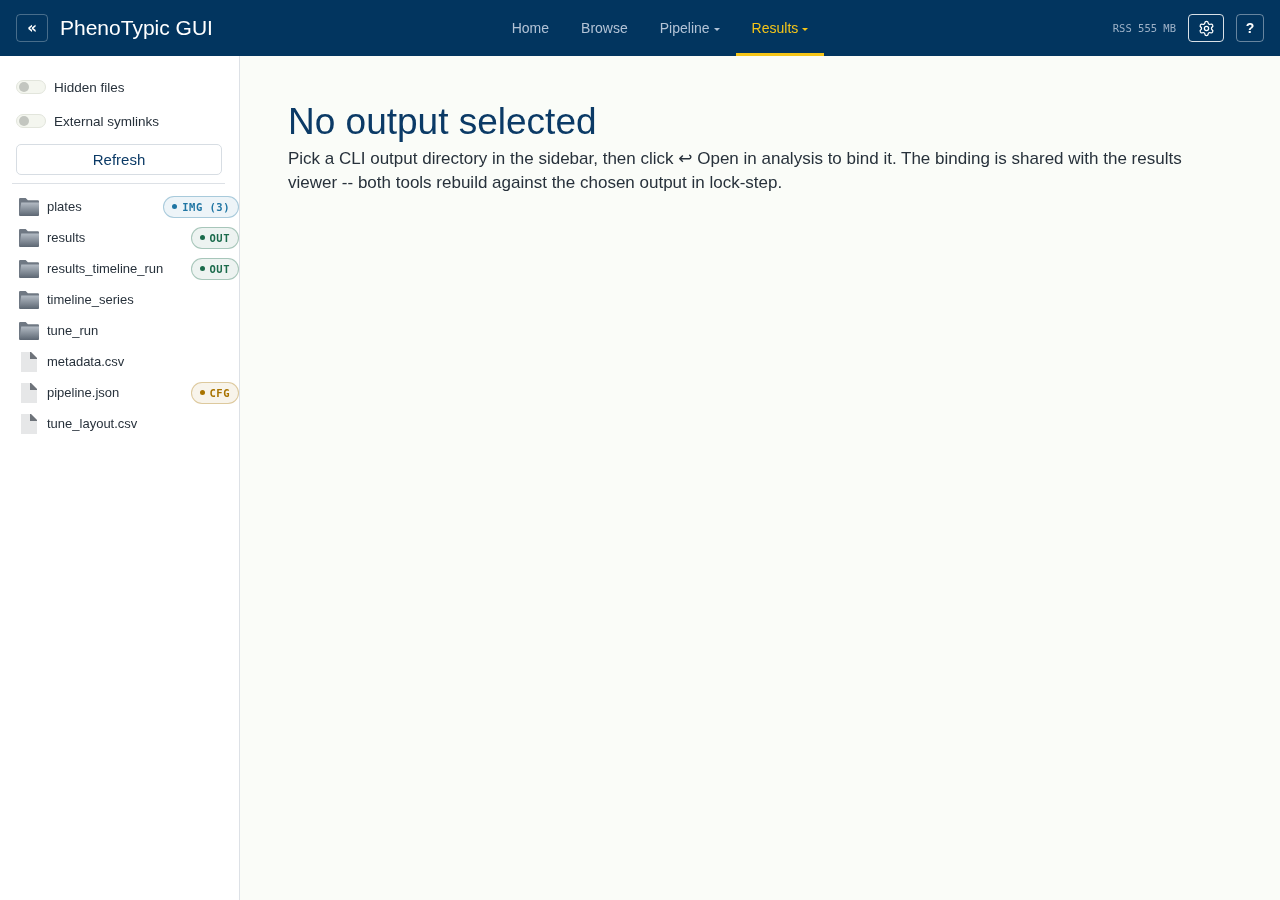 This screenshot has height=900, width=1280. I want to click on empty-state-heading: No output selected, so click(443, 122).